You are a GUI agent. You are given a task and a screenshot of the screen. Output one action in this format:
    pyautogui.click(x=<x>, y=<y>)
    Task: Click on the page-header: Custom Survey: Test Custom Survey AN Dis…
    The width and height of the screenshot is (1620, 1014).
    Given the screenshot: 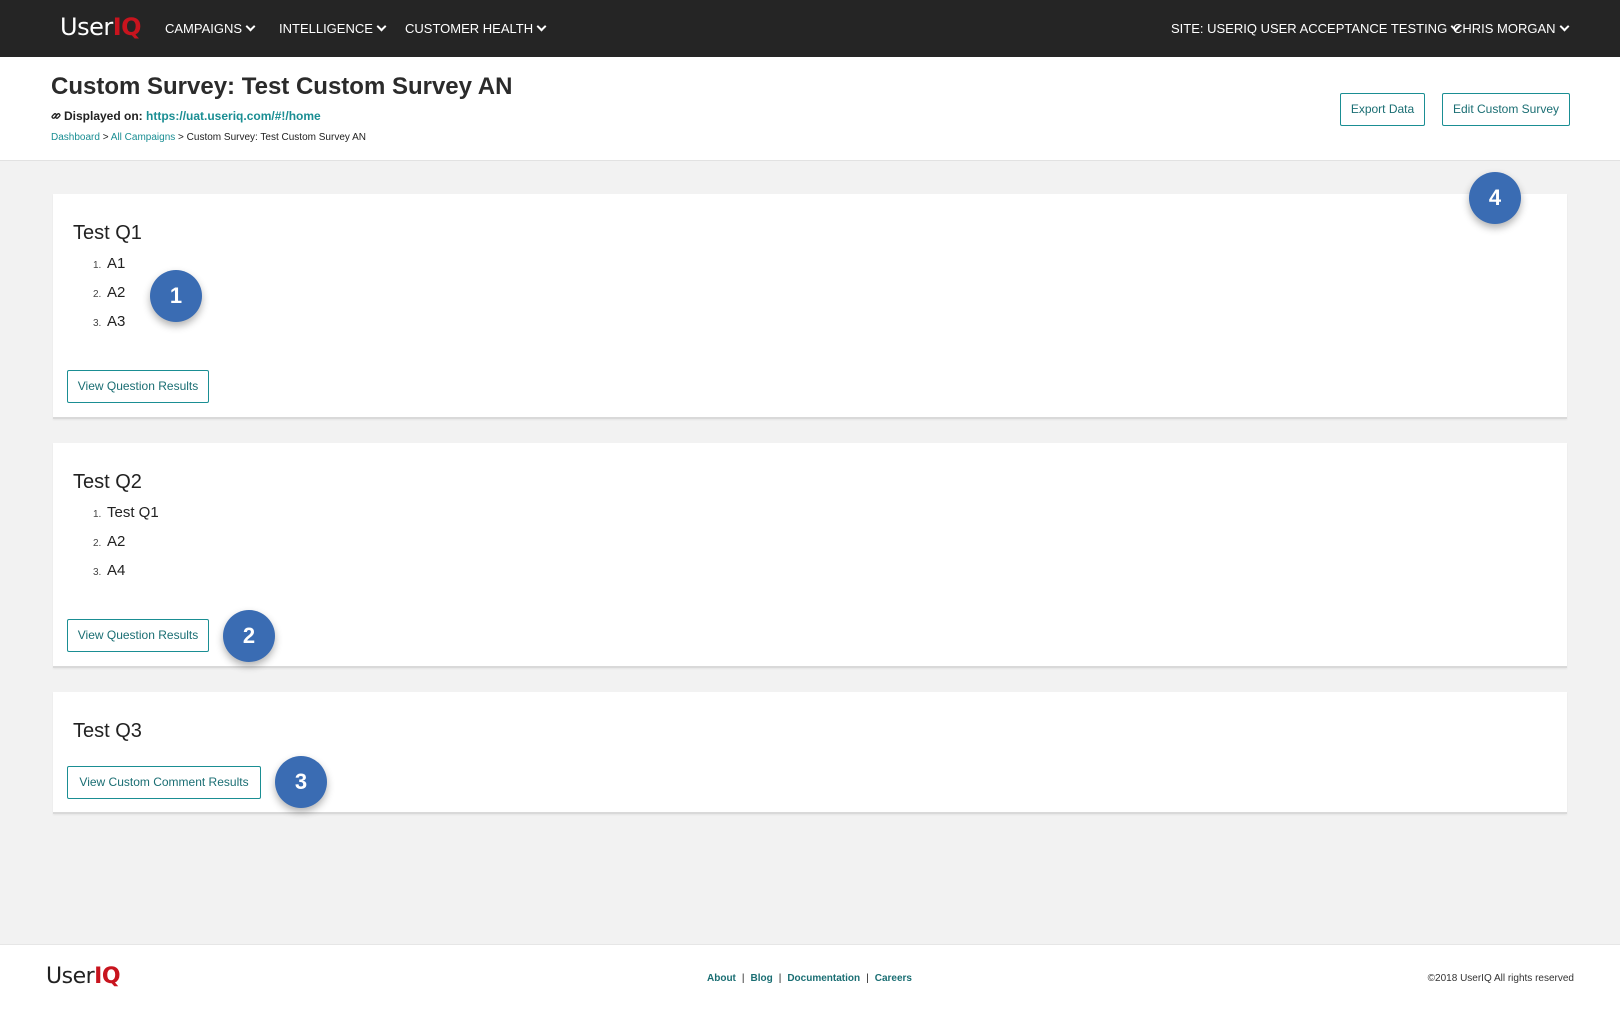 What is the action you would take?
    pyautogui.click(x=810, y=109)
    